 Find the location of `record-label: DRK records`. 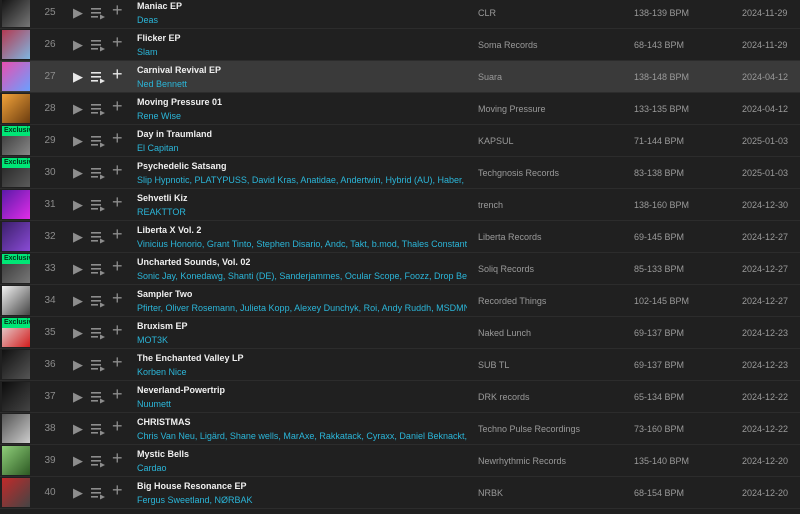

record-label: DRK records is located at coordinates (504, 397).